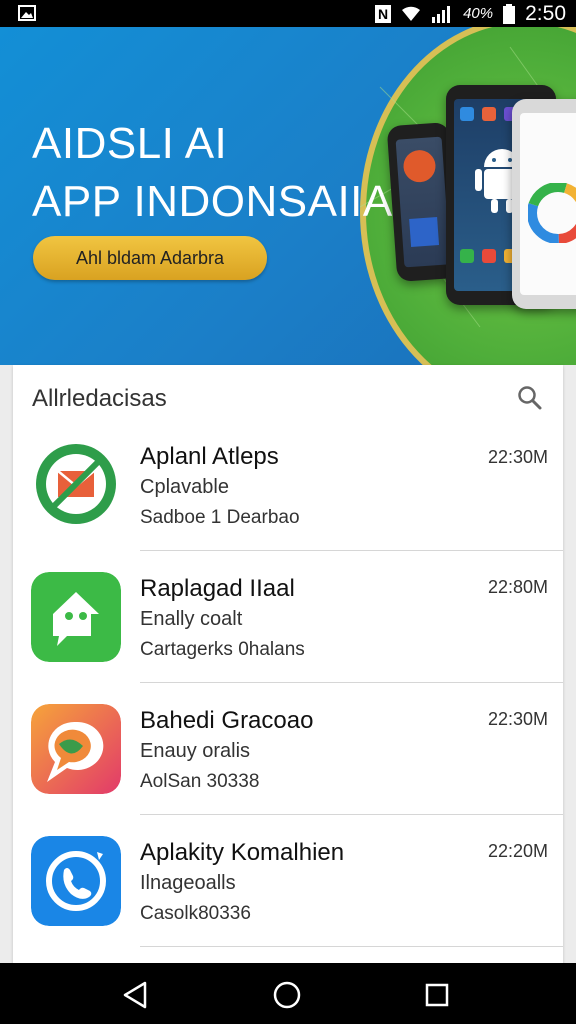 The image size is (576, 1024). I want to click on battery-icon, so click(509, 13).